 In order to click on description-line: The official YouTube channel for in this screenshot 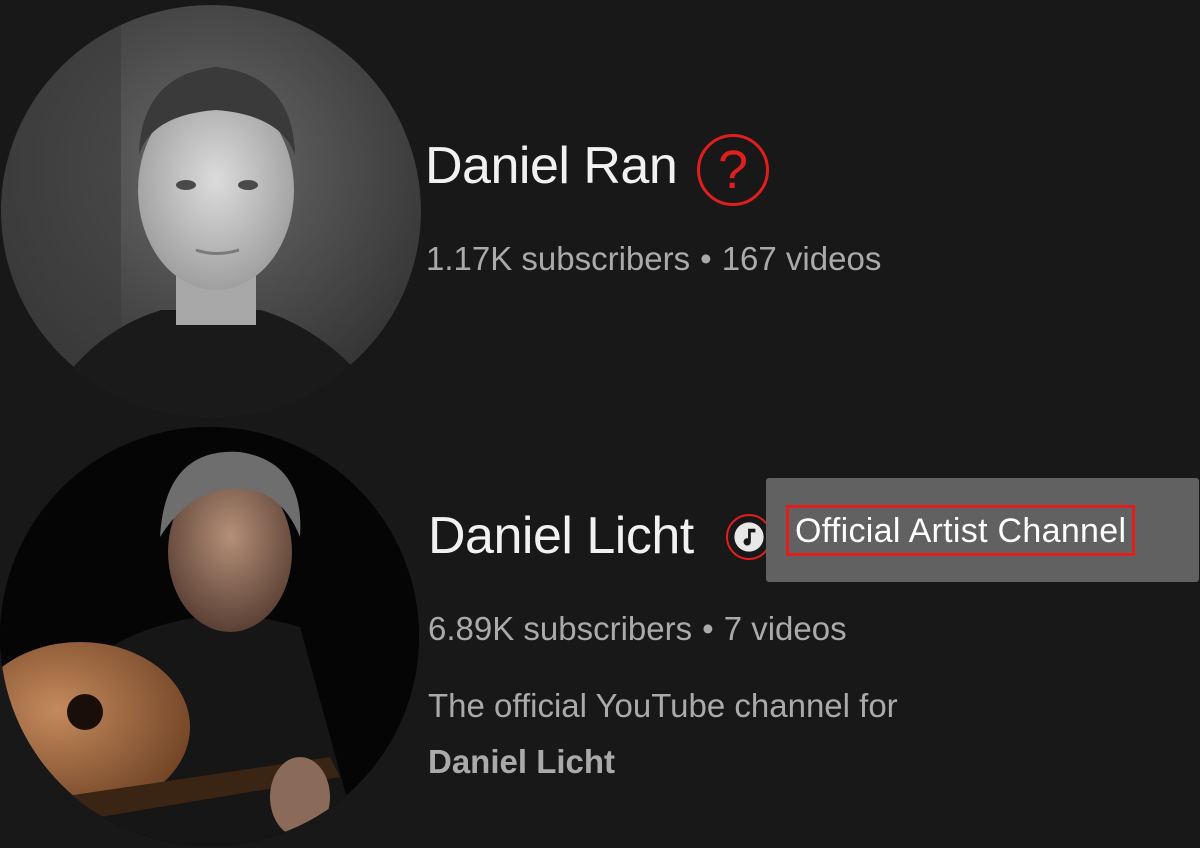, I will do `click(663, 705)`.